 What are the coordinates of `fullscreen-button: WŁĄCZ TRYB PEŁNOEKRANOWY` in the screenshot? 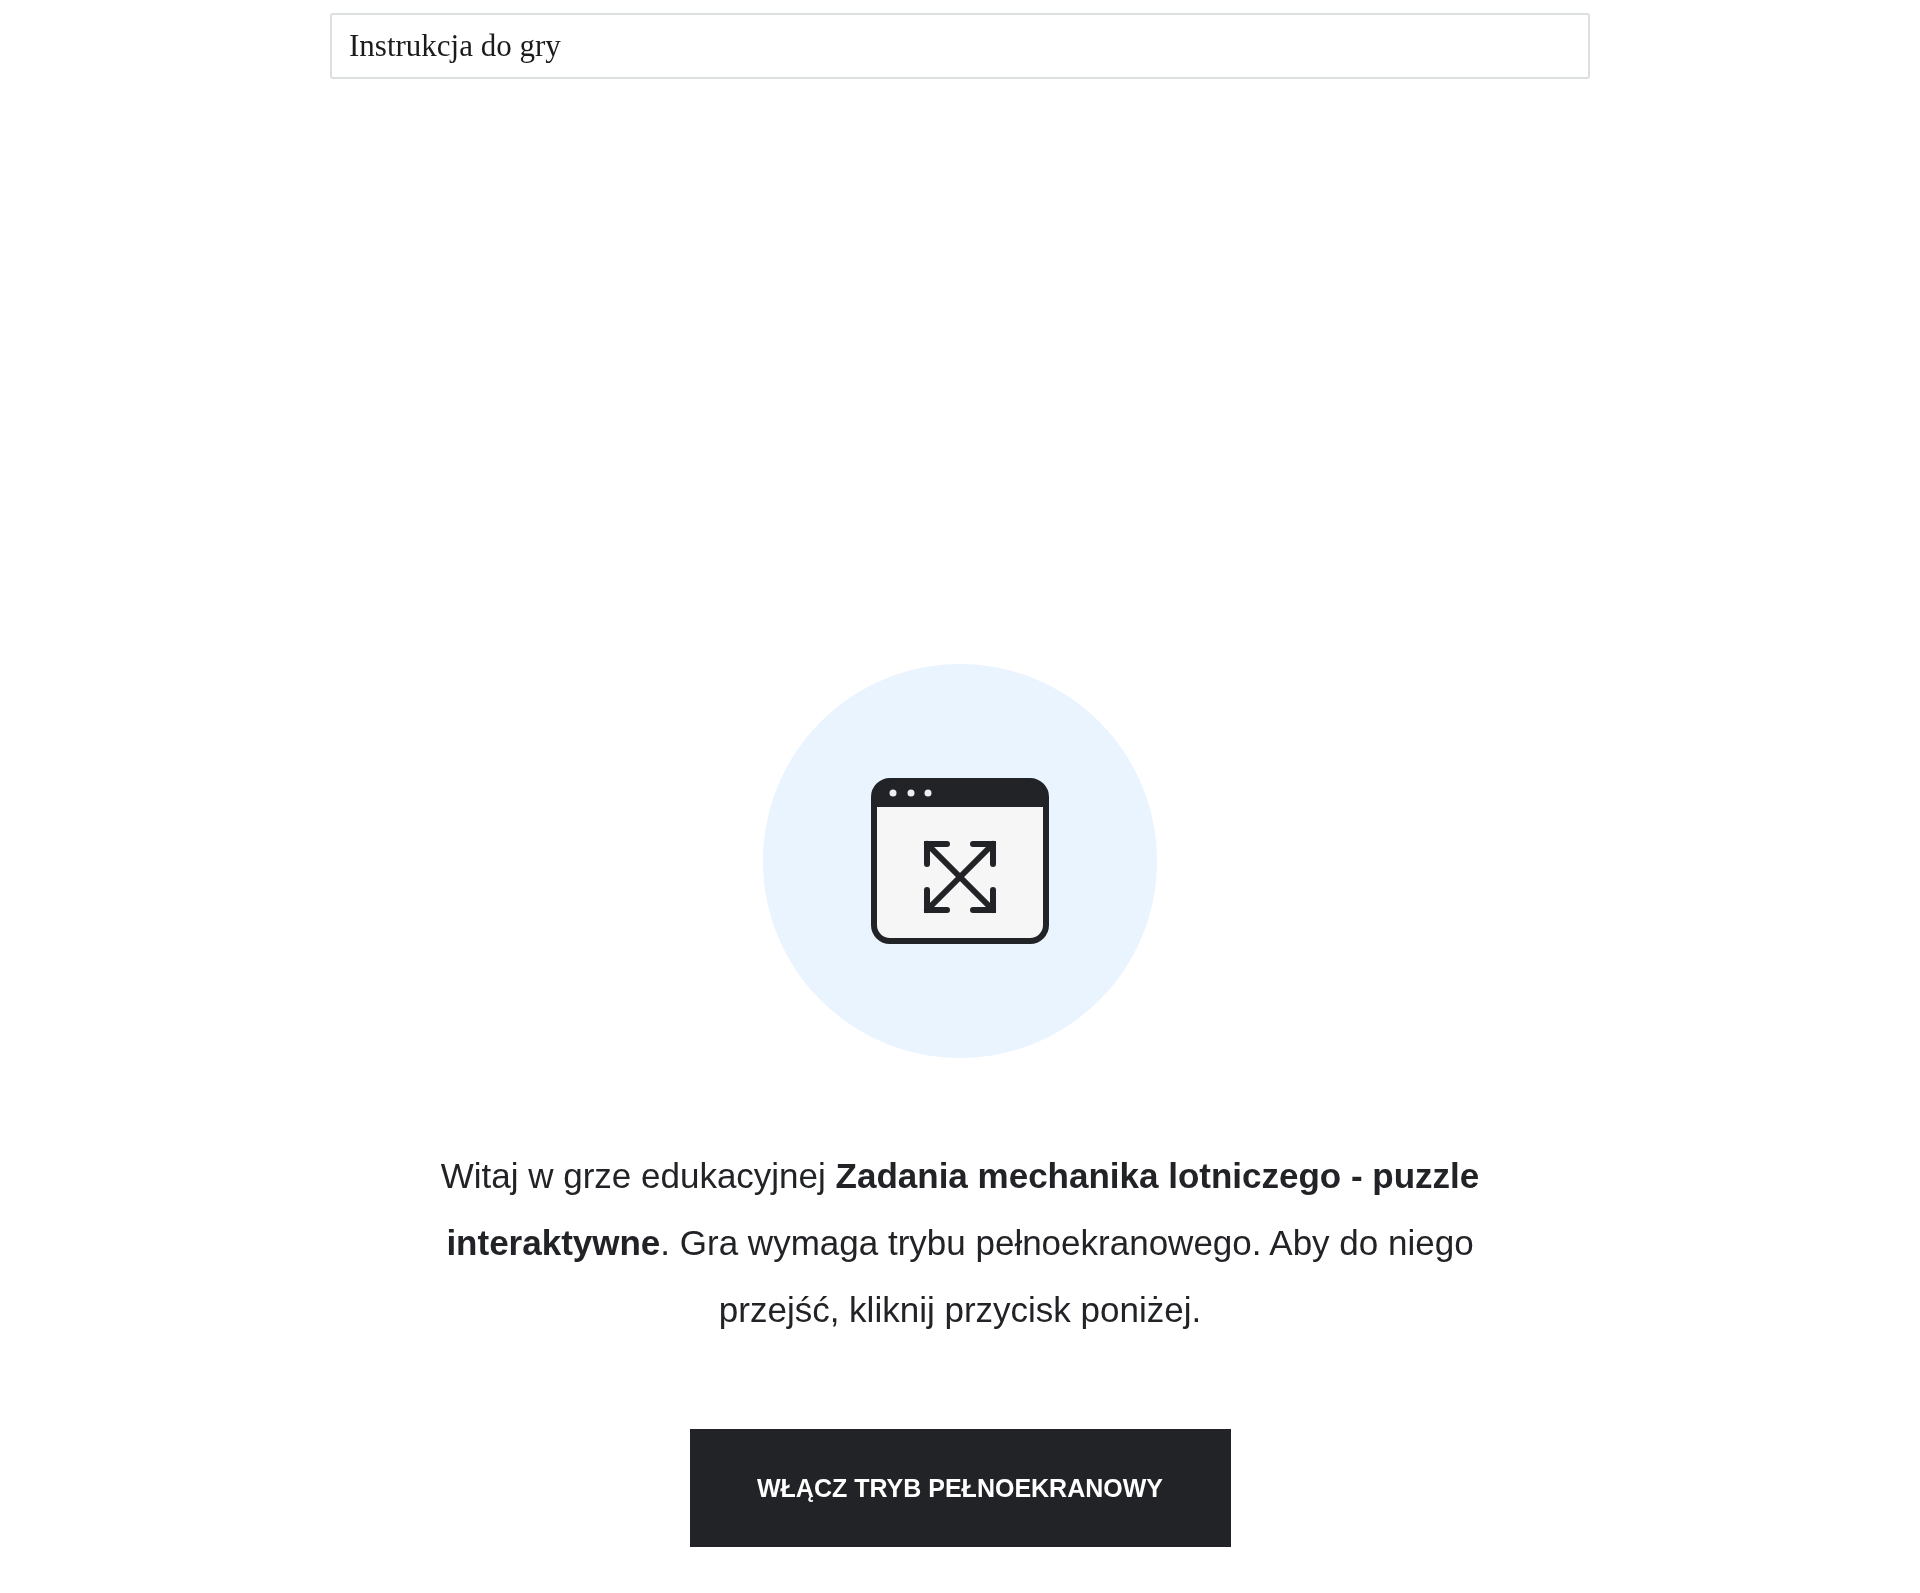 It's located at (960, 1488).